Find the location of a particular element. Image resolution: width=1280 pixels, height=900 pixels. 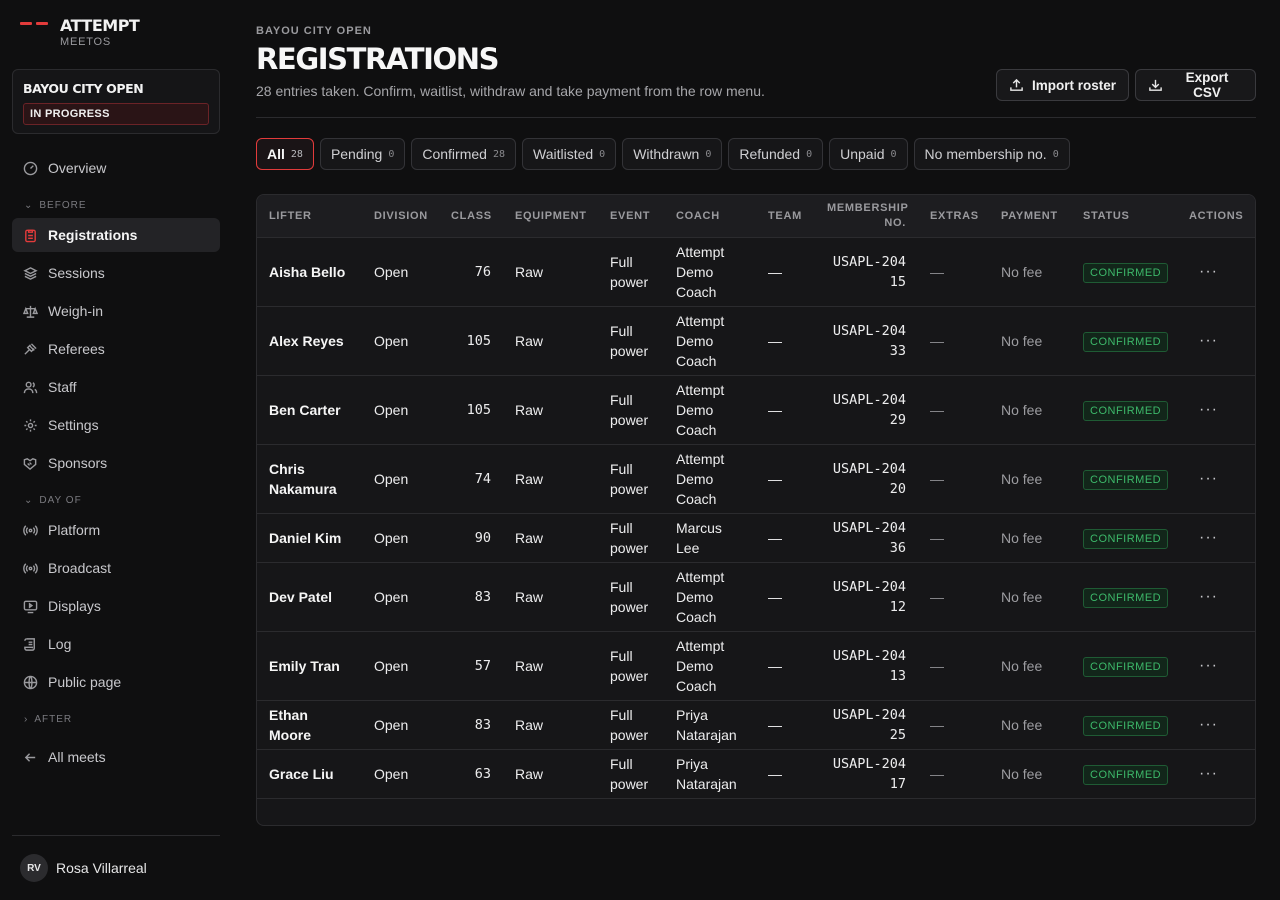

cell-payment is located at coordinates (1030, 811).